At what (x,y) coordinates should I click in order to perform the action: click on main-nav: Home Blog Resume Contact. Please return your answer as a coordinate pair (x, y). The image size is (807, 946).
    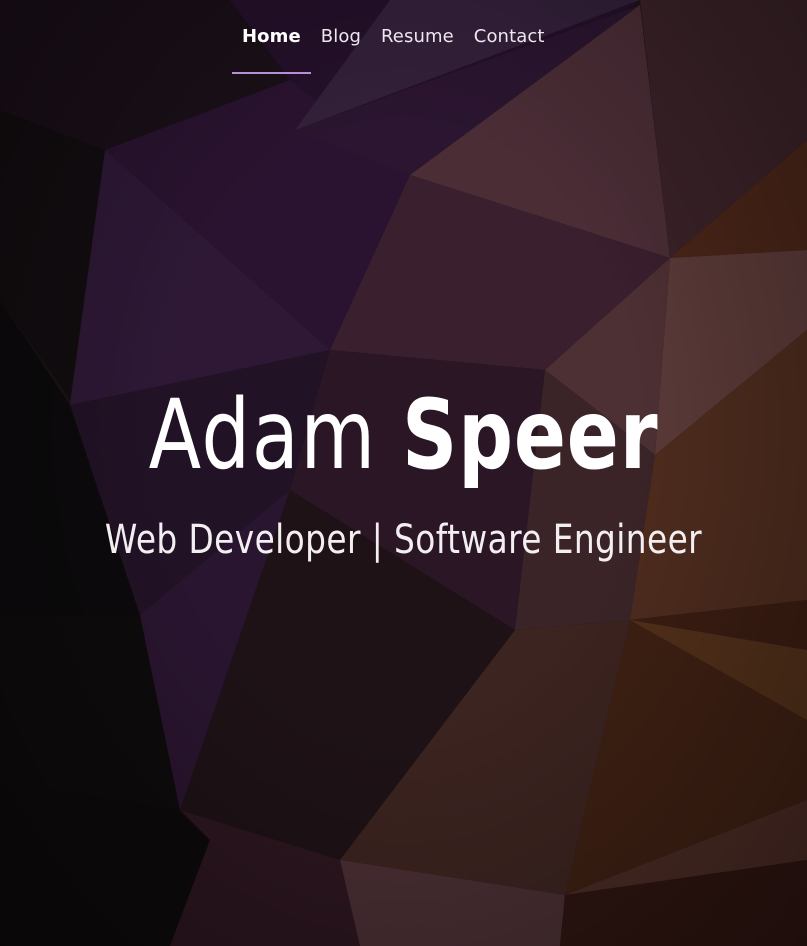
    Looking at the image, I should click on (393, 38).